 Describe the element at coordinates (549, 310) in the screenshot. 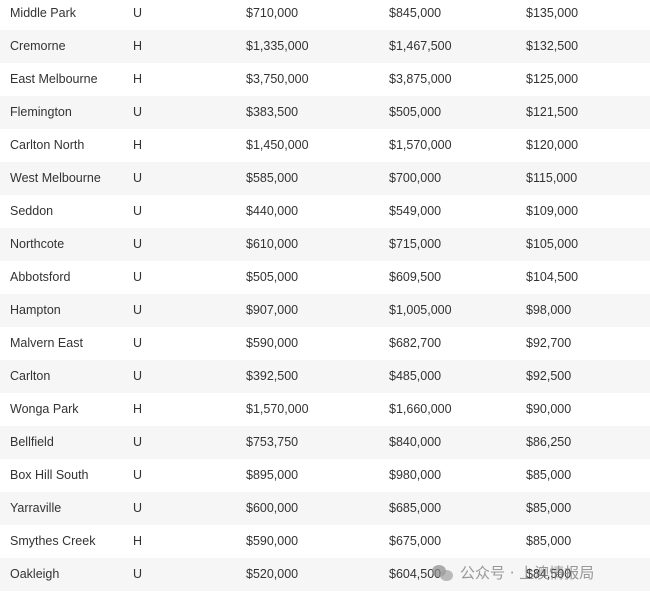

I see `price-change-cell: $98,000` at that location.